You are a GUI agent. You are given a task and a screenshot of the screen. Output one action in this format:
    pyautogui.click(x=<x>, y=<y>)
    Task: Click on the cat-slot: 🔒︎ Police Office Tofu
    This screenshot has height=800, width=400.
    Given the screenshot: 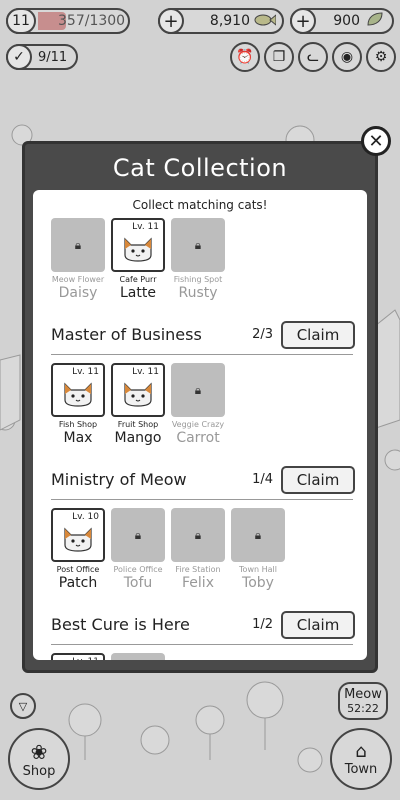 What is the action you would take?
    pyautogui.click(x=138, y=549)
    